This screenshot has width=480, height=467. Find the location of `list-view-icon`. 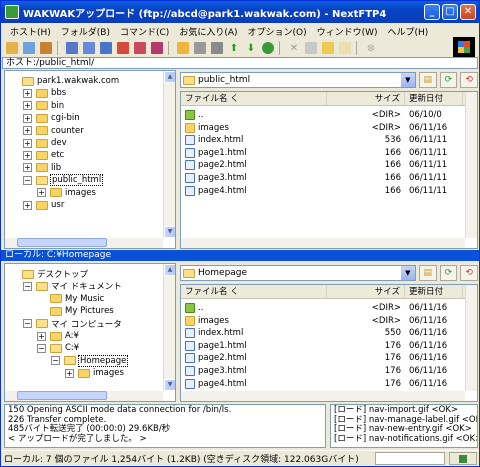

list-view-icon is located at coordinates (72, 48).